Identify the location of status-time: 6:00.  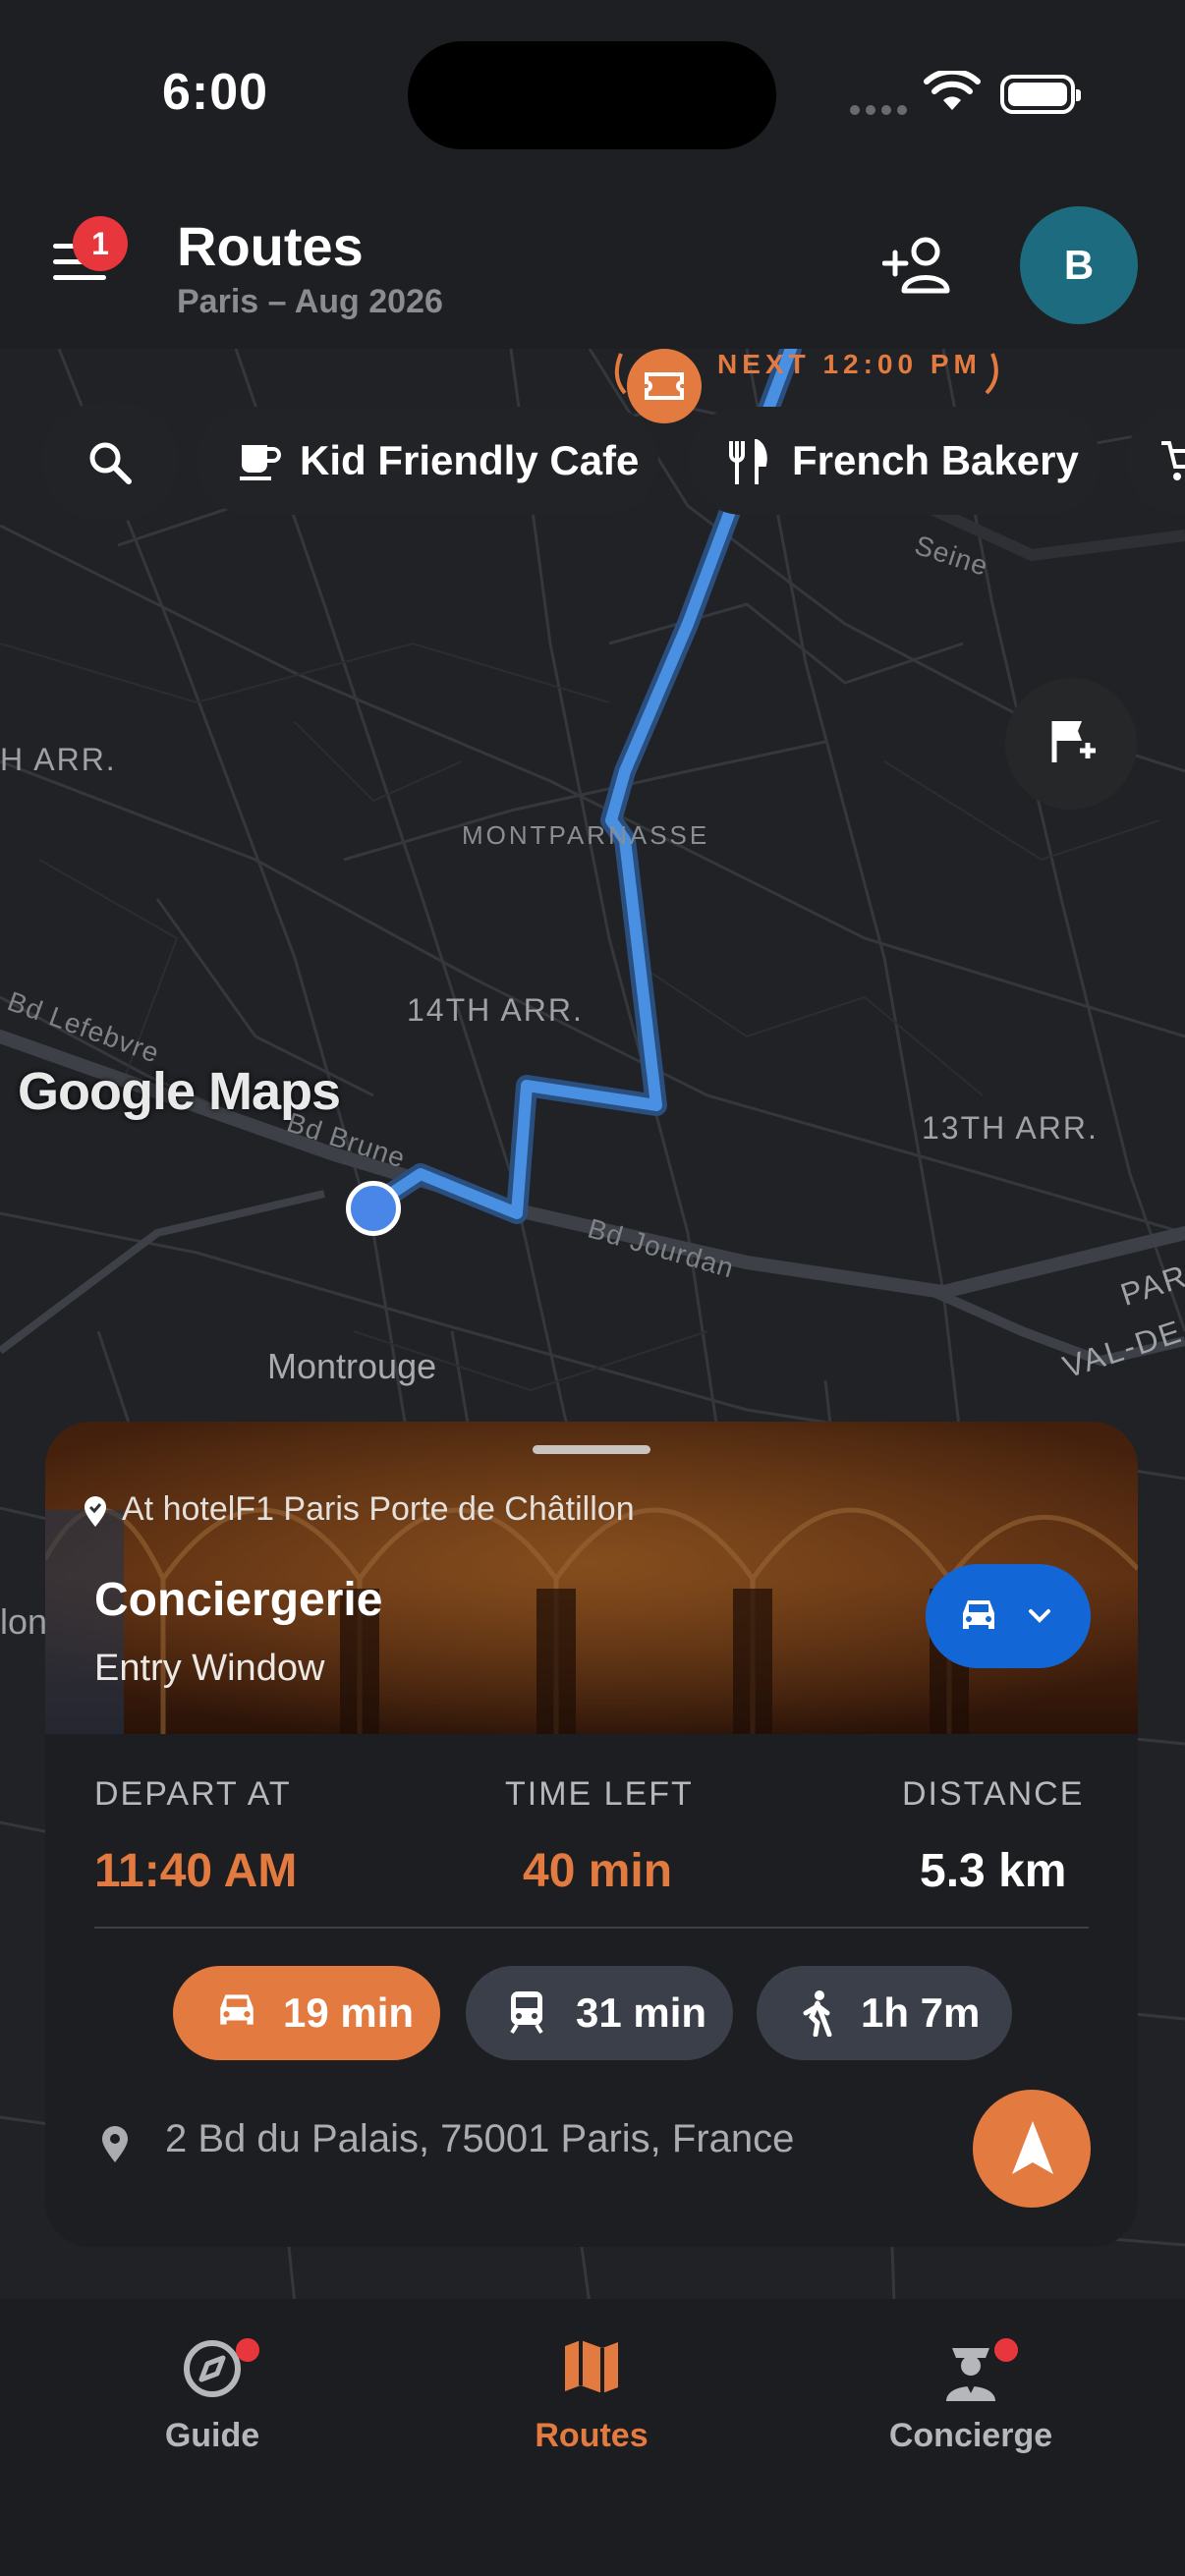
(216, 92).